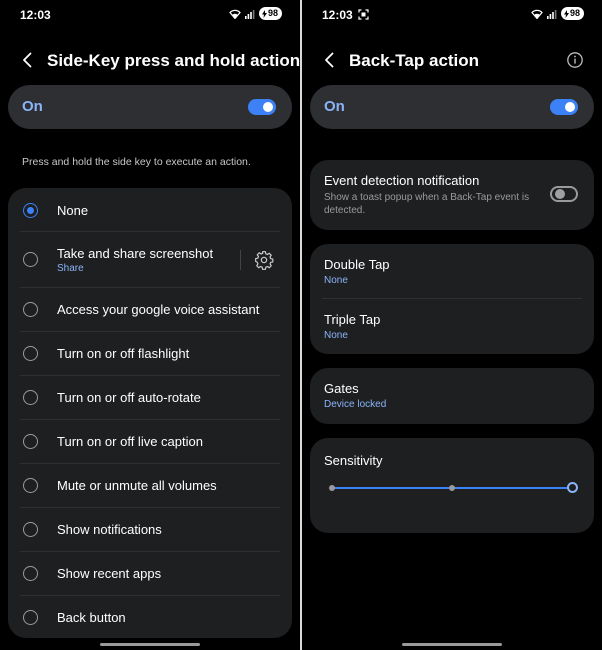  I want to click on option-label: None, so click(73, 210).